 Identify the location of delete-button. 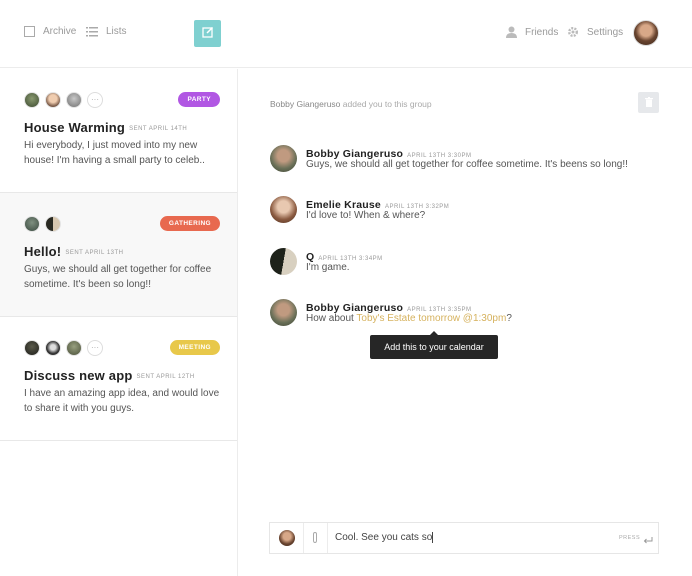
(648, 102).